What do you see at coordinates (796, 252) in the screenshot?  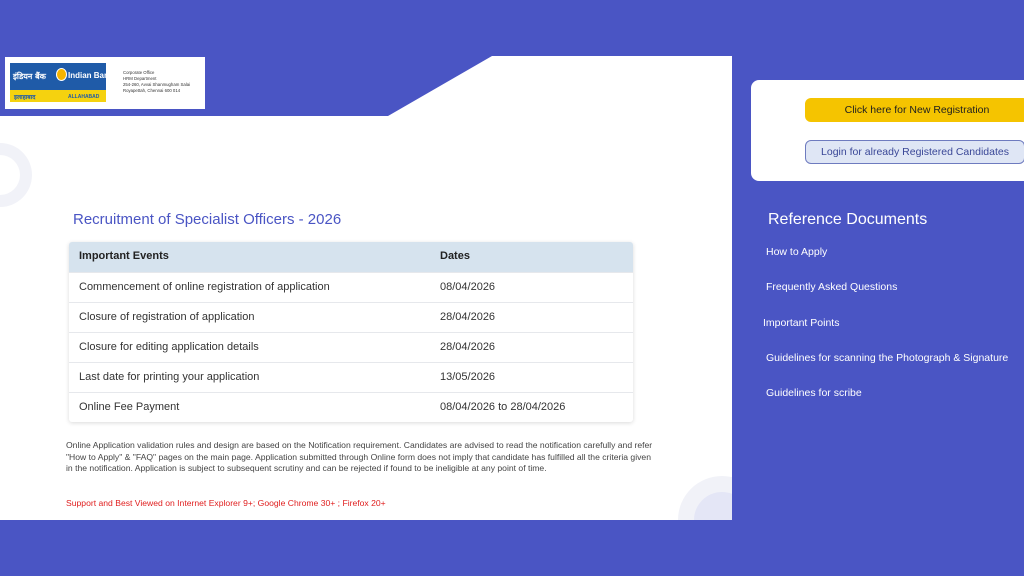 I see `link-how-to-apply: How to Apply` at bounding box center [796, 252].